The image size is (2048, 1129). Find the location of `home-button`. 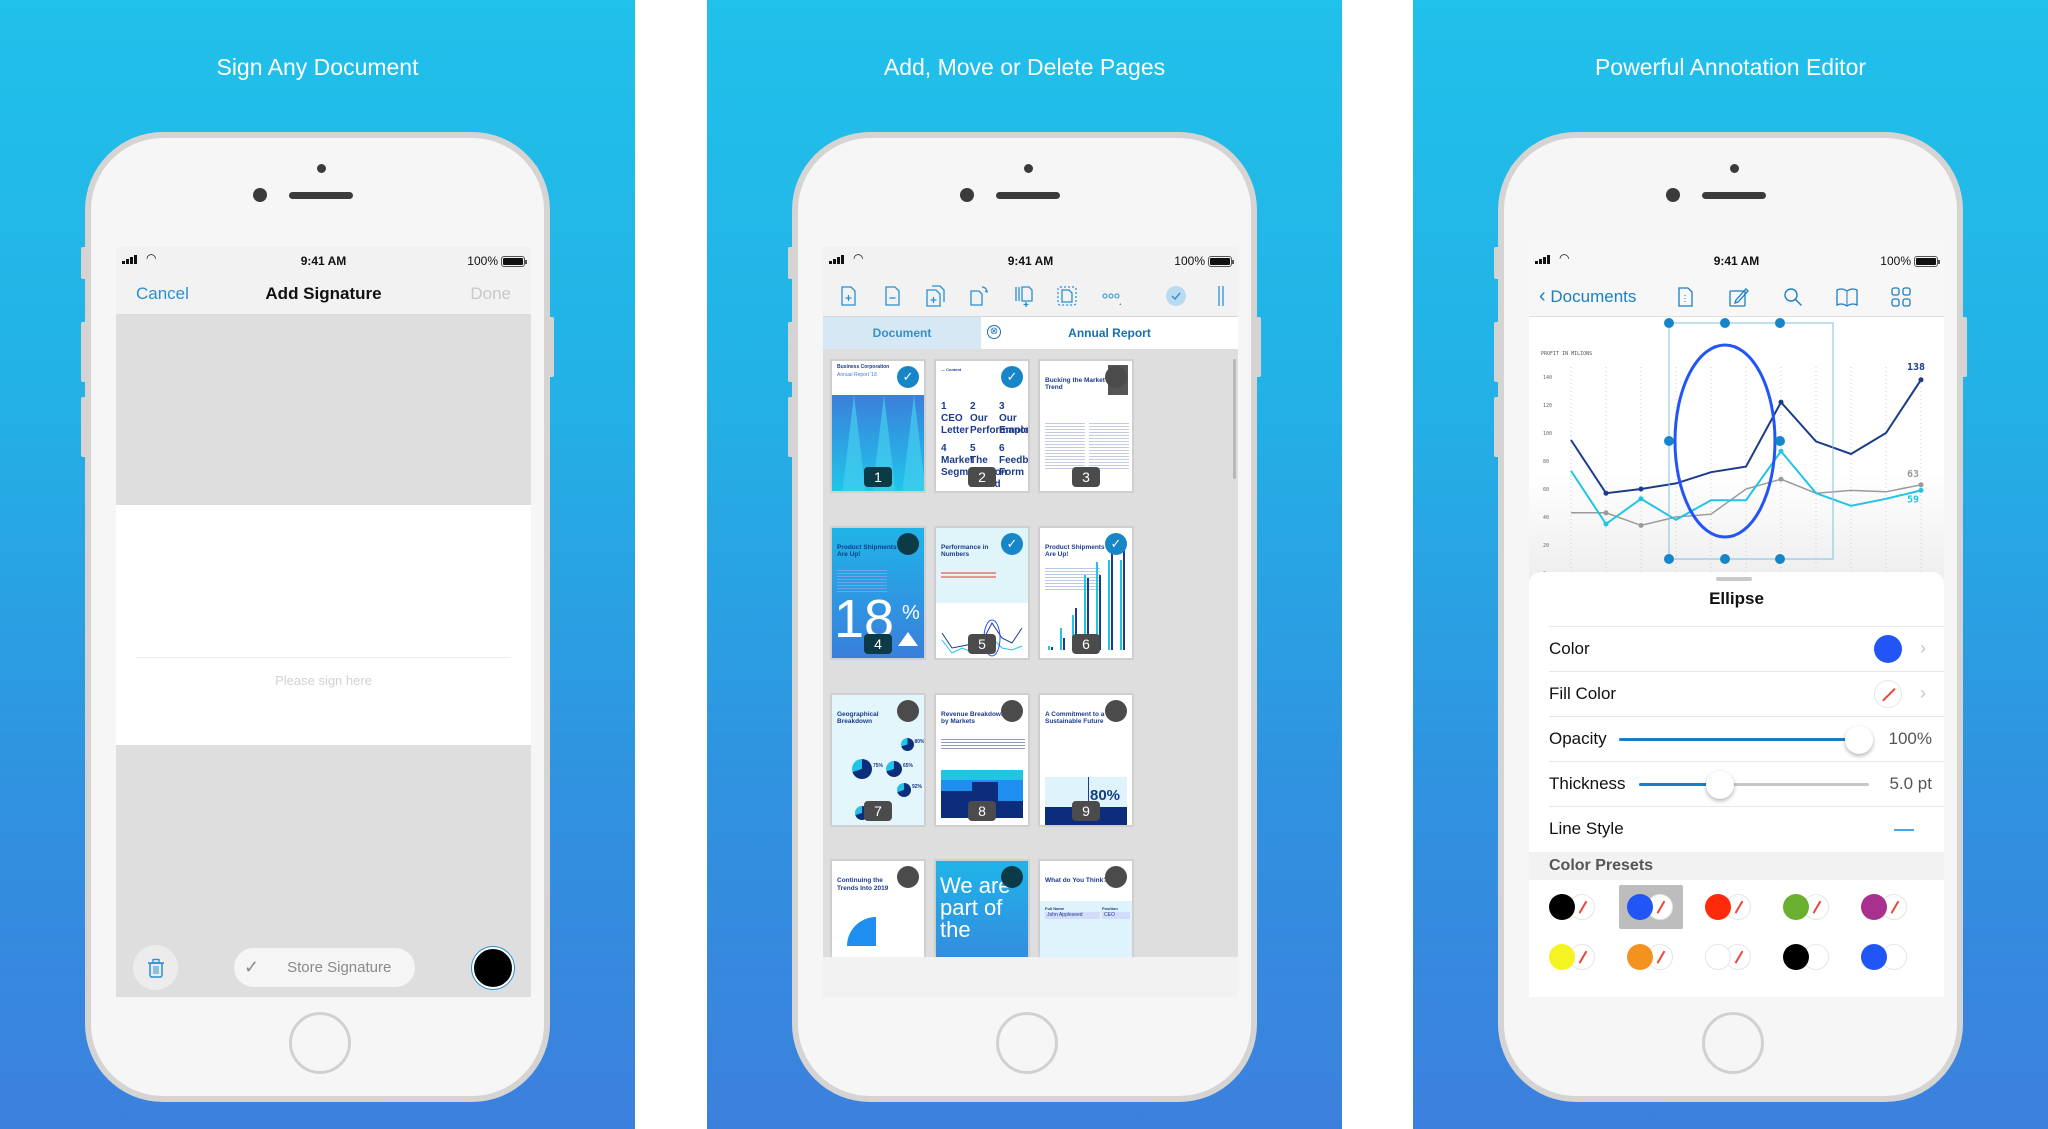

home-button is located at coordinates (1733, 1043).